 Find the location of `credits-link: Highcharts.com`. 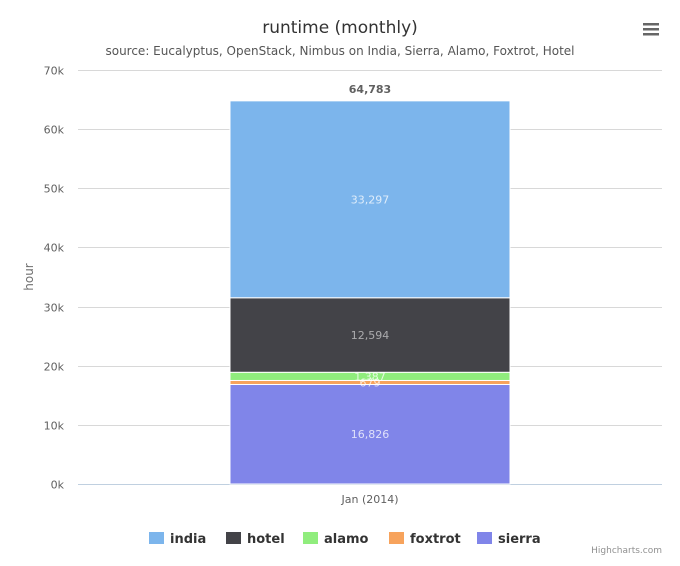

credits-link: Highcharts.com is located at coordinates (626, 551).